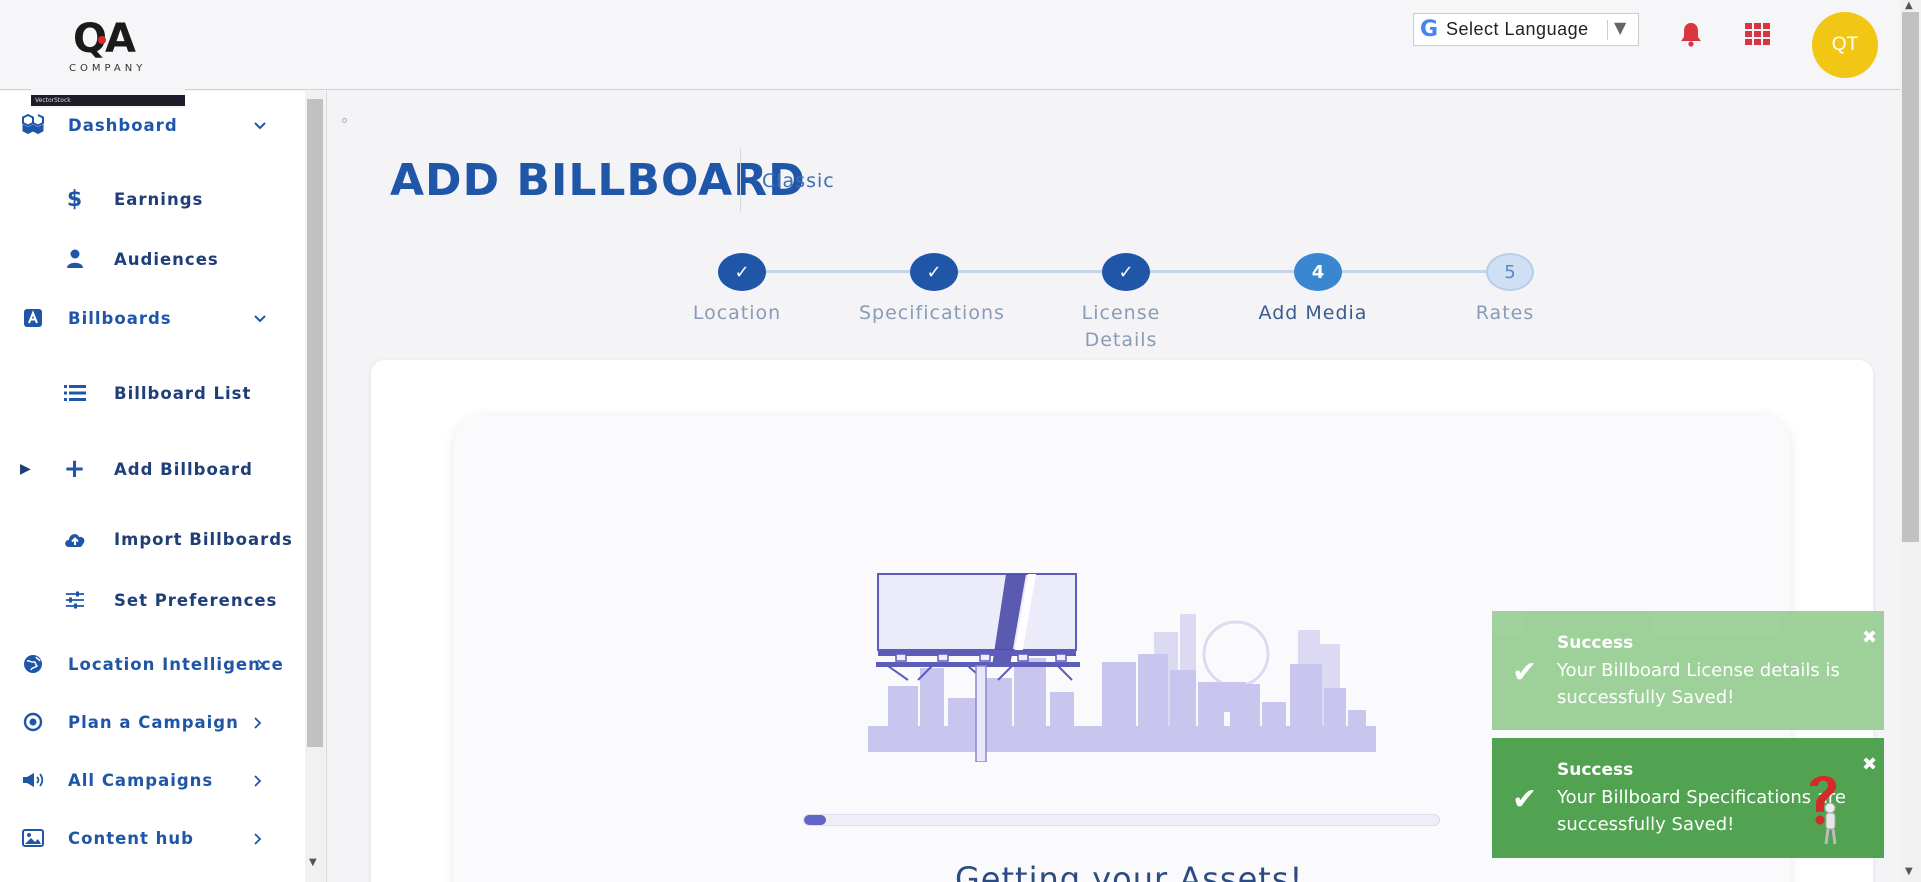  Describe the element at coordinates (108, 68) in the screenshot. I see `logo-subtext: COMPANY` at that location.